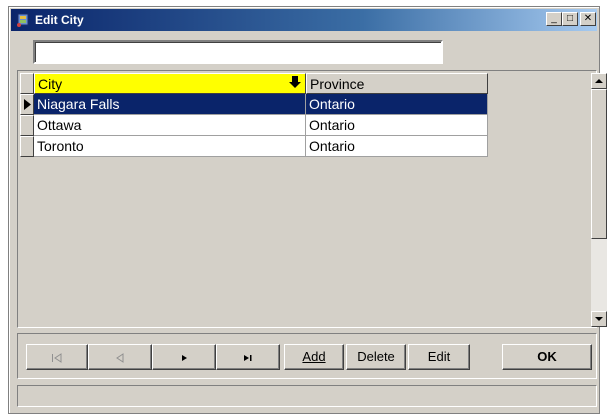 The width and height of the screenshot is (607, 418). What do you see at coordinates (50, 84) in the screenshot?
I see `column-header-city-label: City` at bounding box center [50, 84].